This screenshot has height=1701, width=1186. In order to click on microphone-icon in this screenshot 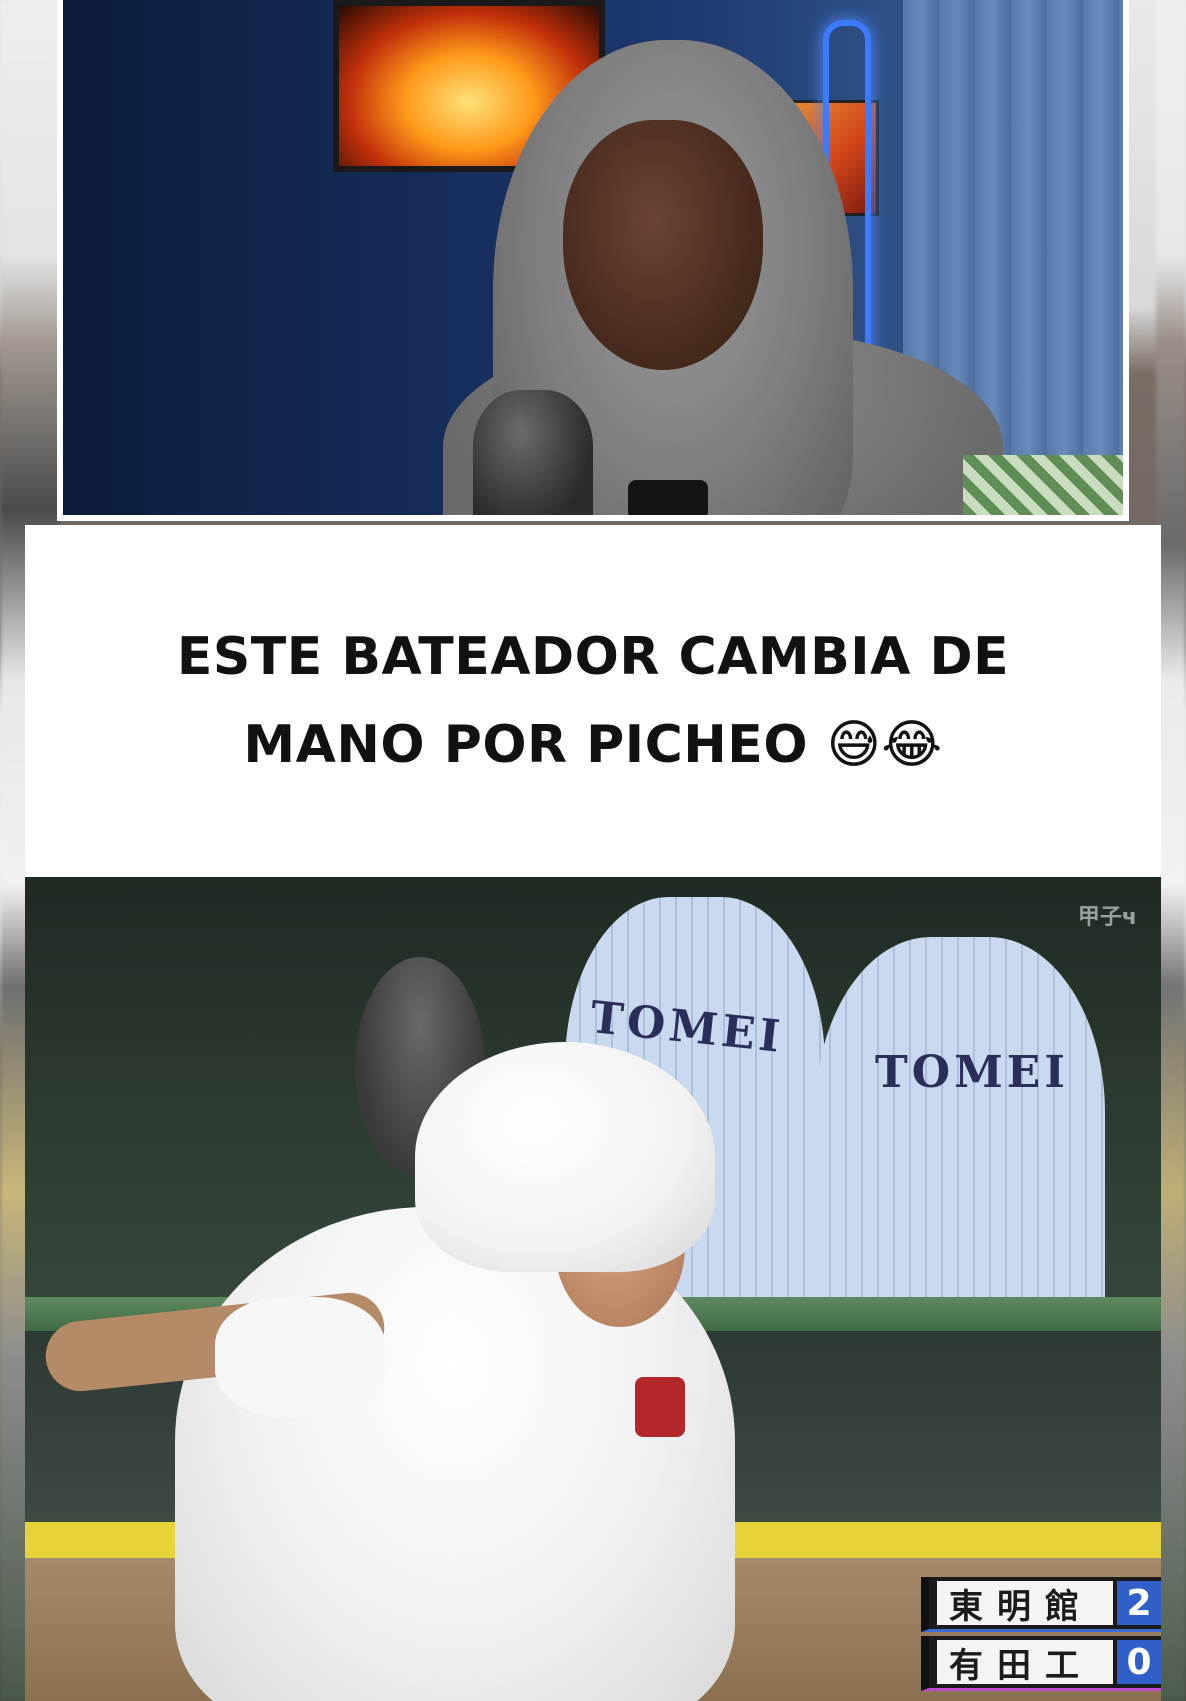, I will do `click(533, 452)`.